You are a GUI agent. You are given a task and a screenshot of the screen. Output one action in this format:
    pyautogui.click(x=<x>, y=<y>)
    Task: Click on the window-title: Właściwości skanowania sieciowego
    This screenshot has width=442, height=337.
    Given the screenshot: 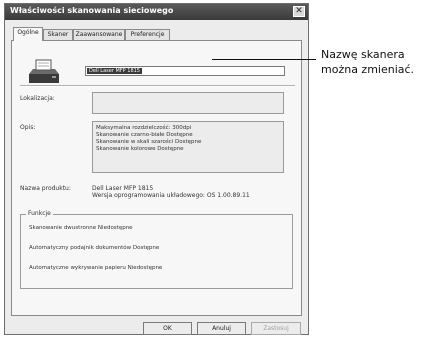 What is the action you would take?
    pyautogui.click(x=92, y=10)
    